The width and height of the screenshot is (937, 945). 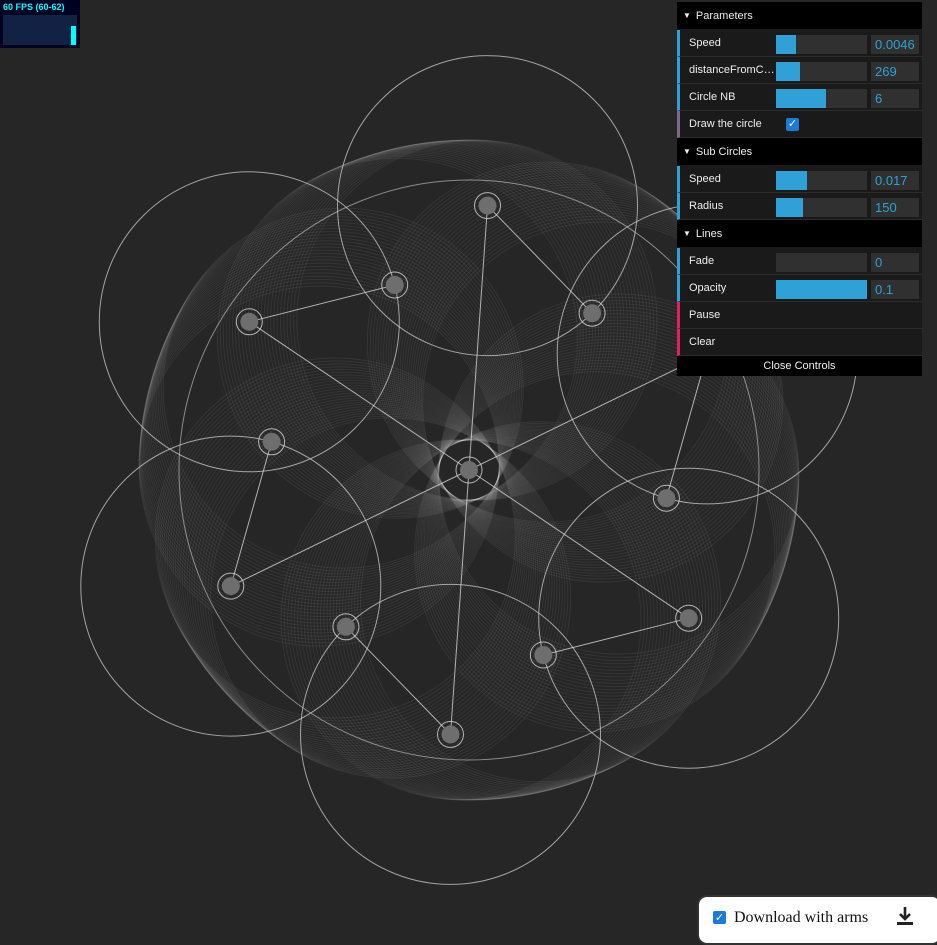 I want to click on control-circle-nb-label: Circle NB, so click(x=712, y=97).